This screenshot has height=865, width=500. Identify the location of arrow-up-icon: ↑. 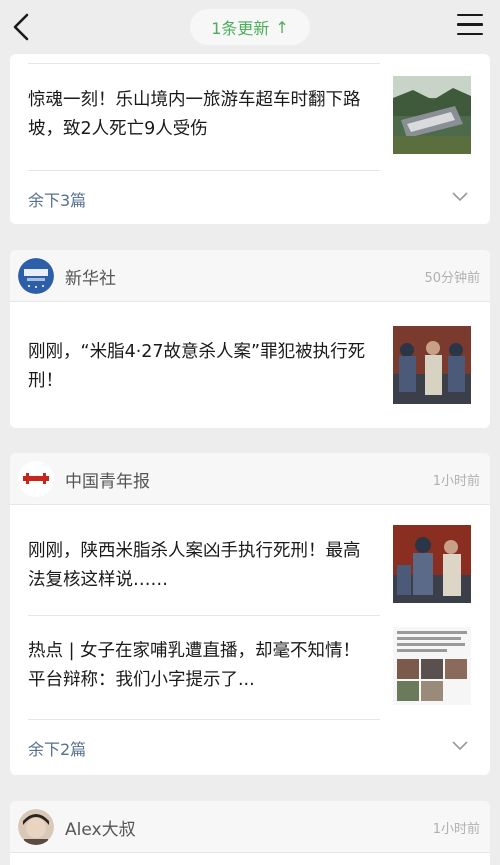
(282, 27).